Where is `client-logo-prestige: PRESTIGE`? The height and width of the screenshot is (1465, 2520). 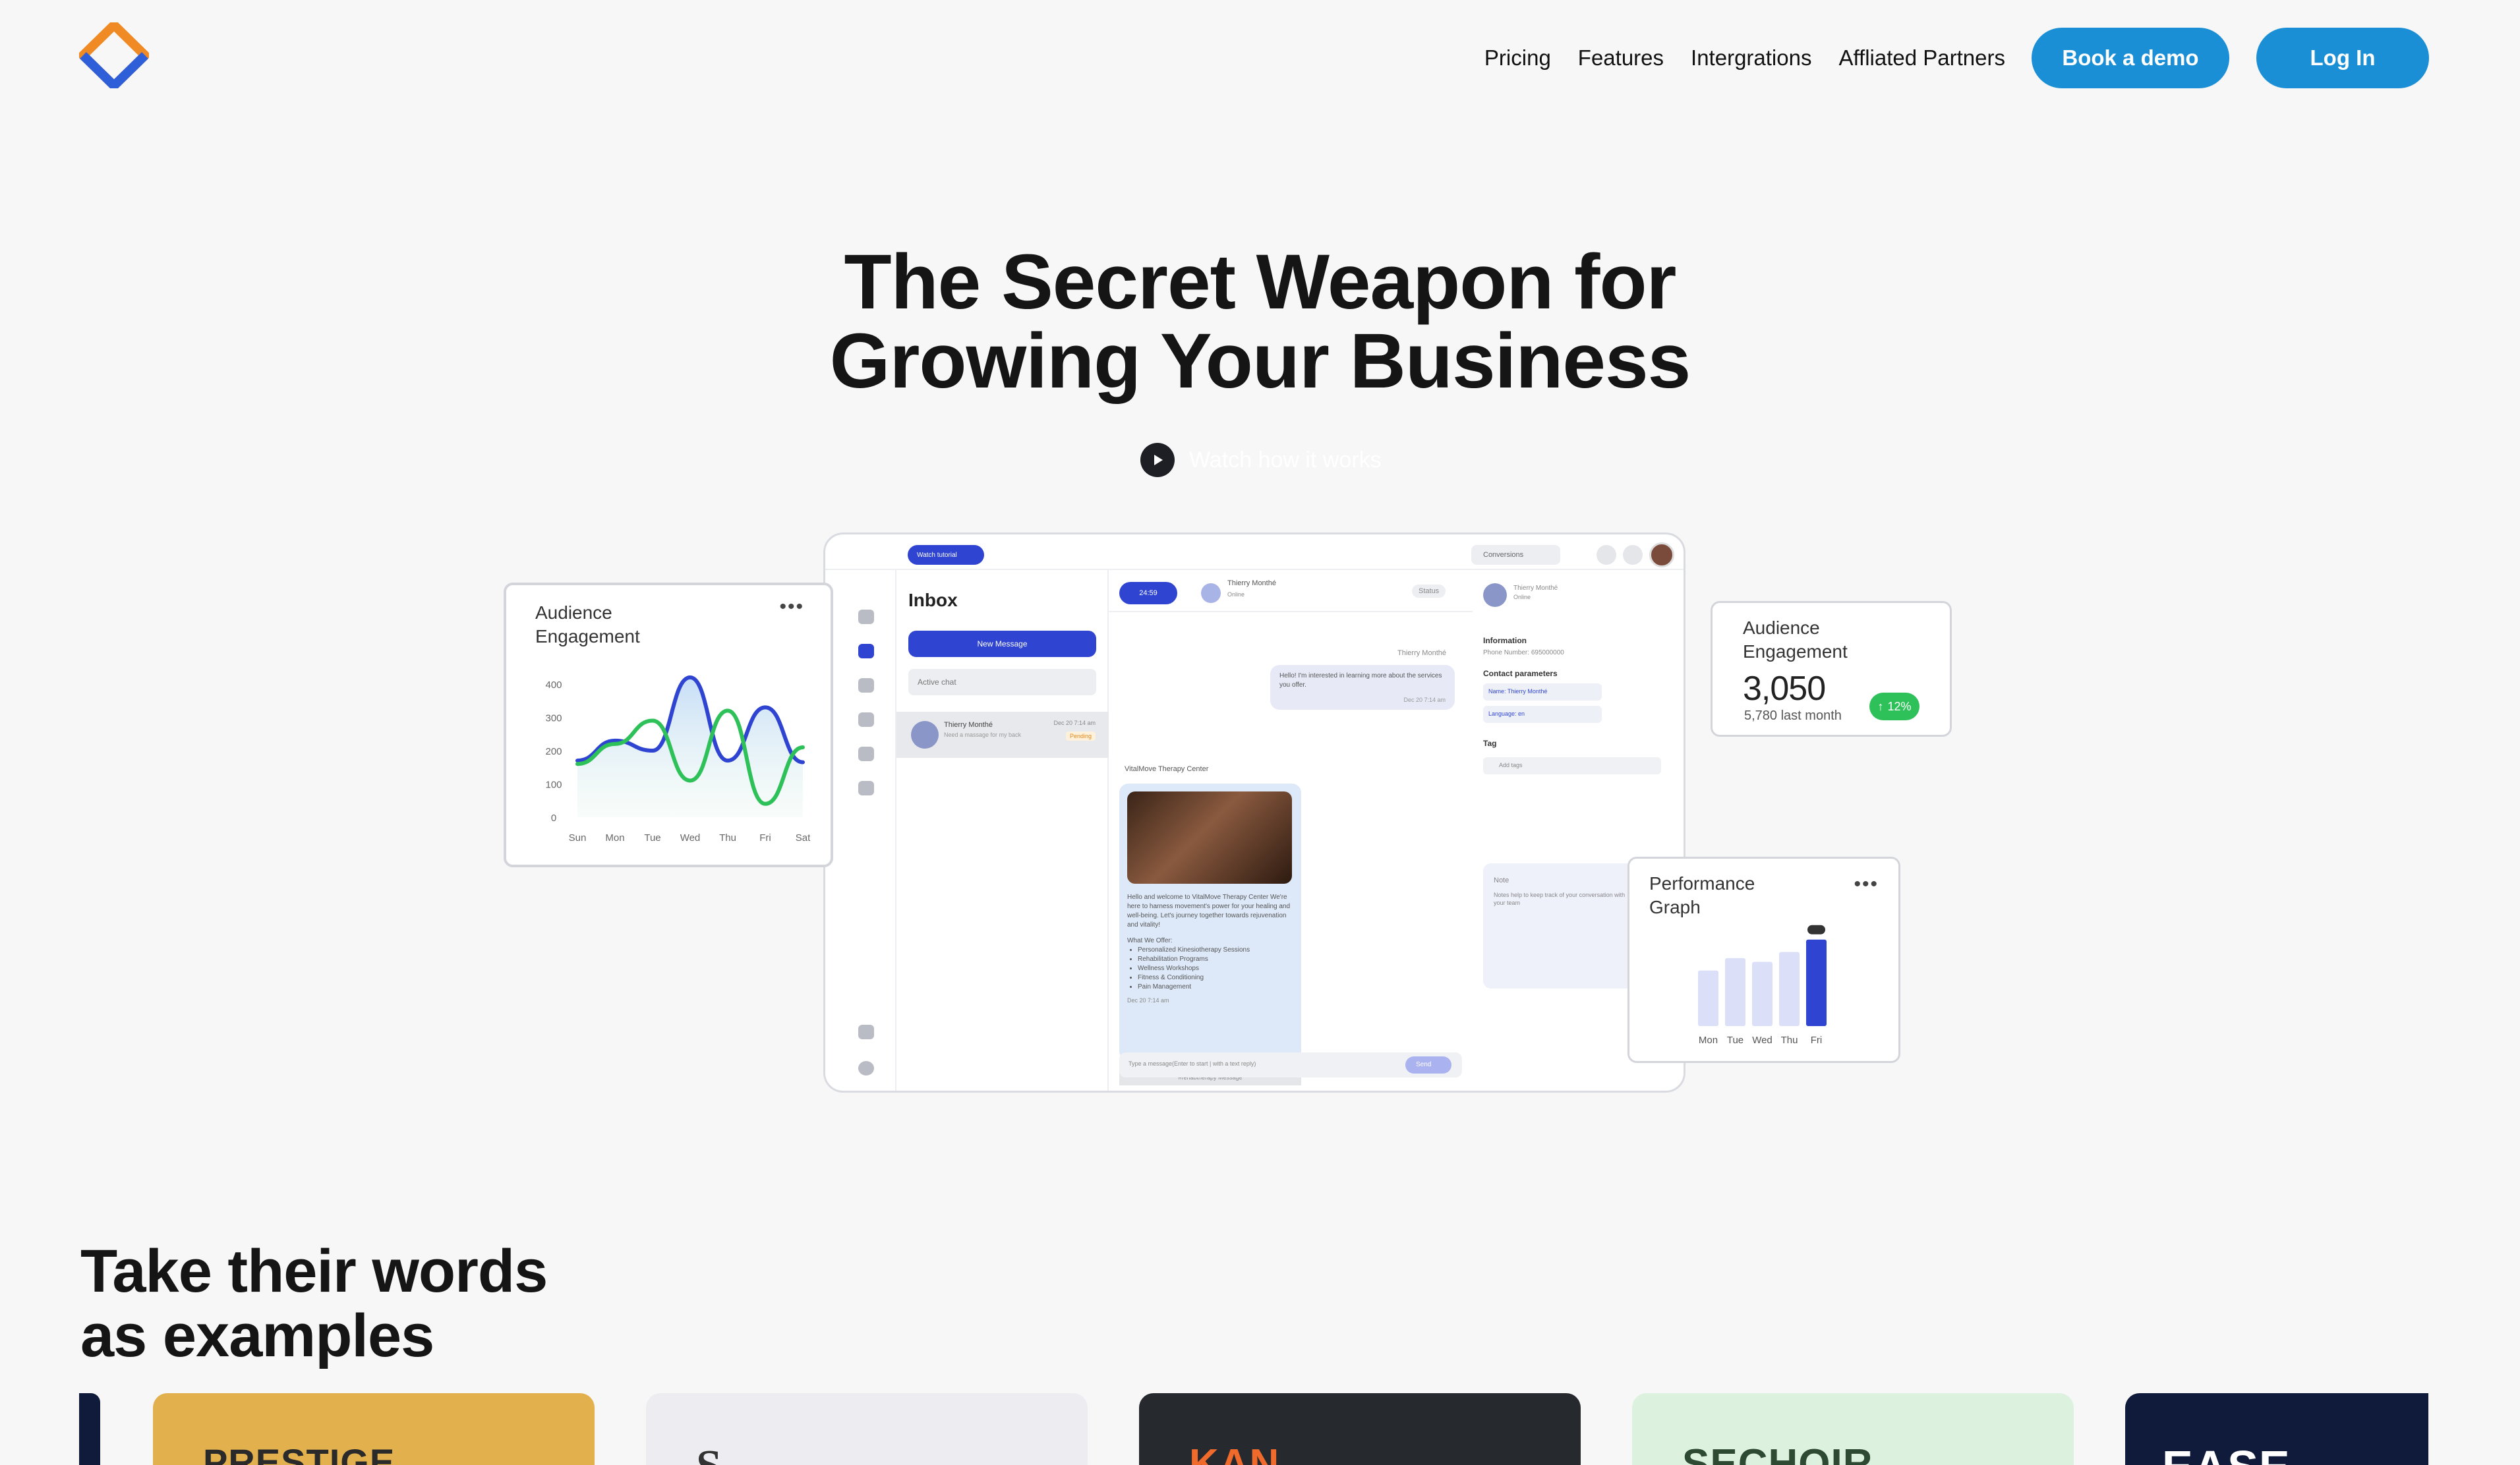
client-logo-prestige: PRESTIGE is located at coordinates (299, 1453).